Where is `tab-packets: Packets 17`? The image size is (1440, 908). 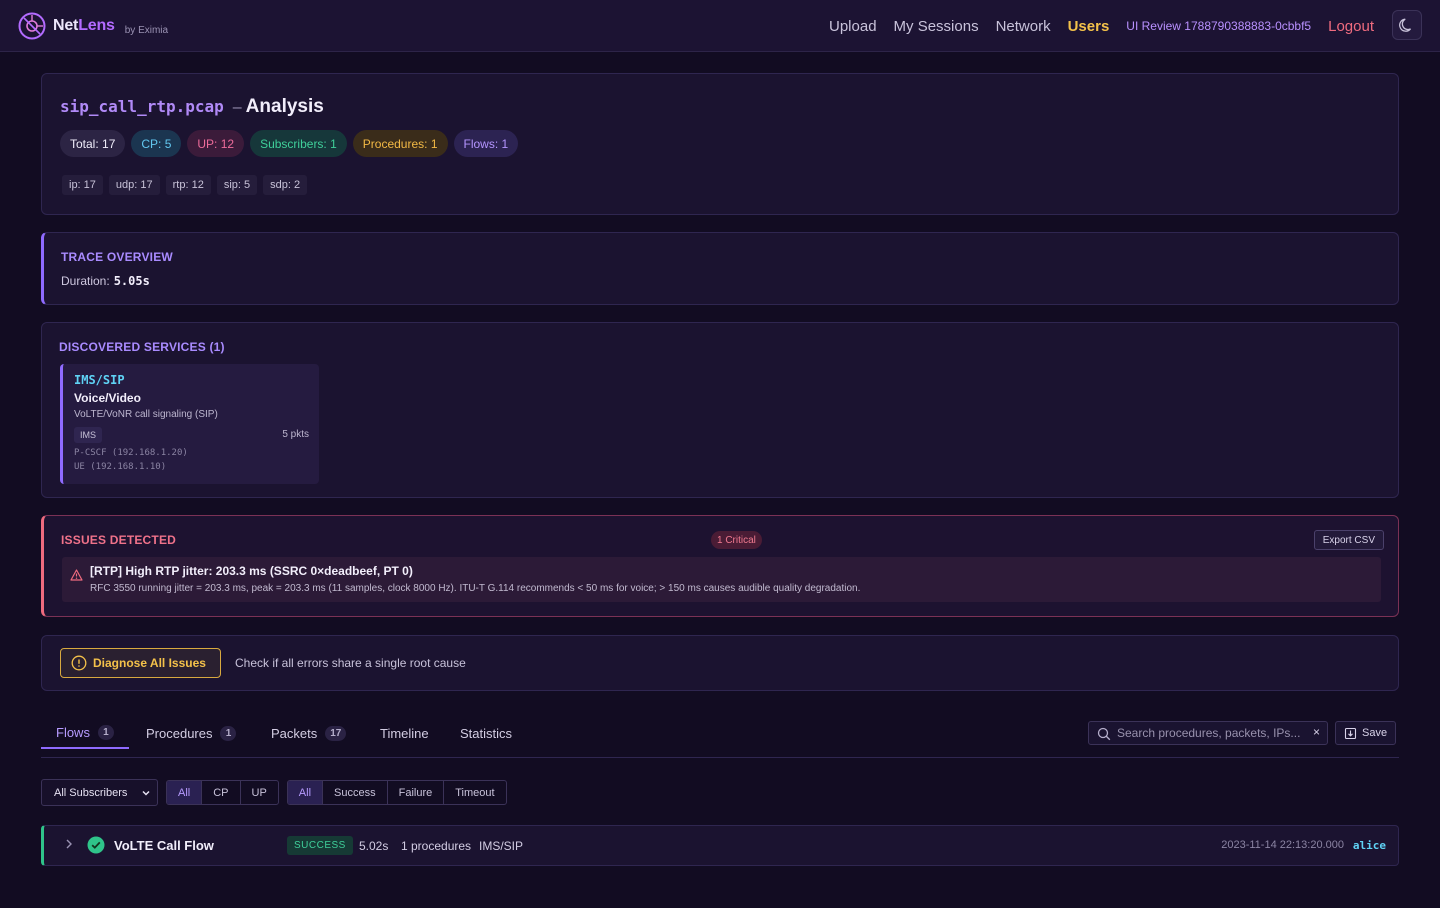 tab-packets: Packets 17 is located at coordinates (309, 733).